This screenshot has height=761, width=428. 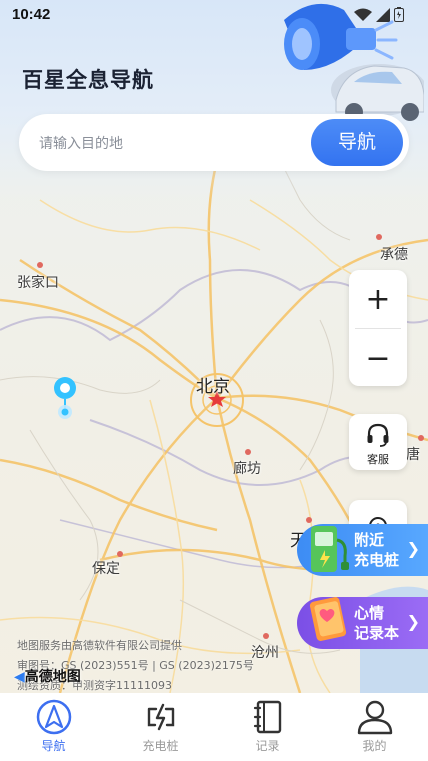 I want to click on diary-card-line1: 心情, so click(x=369, y=613).